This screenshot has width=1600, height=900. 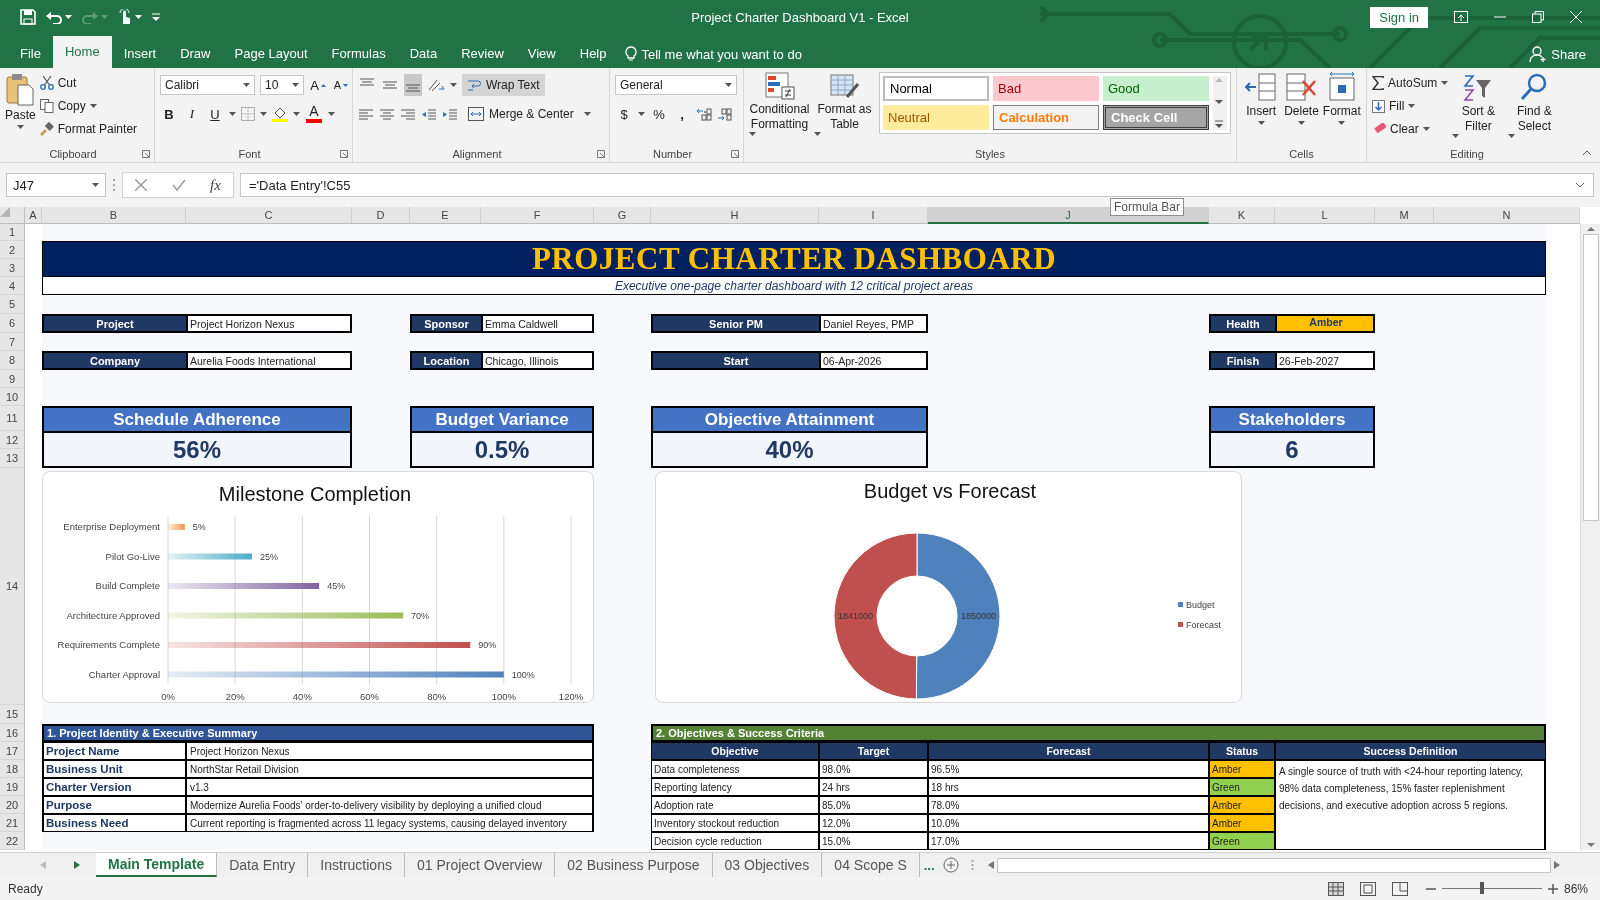 I want to click on row-header: 15, so click(x=12, y=714).